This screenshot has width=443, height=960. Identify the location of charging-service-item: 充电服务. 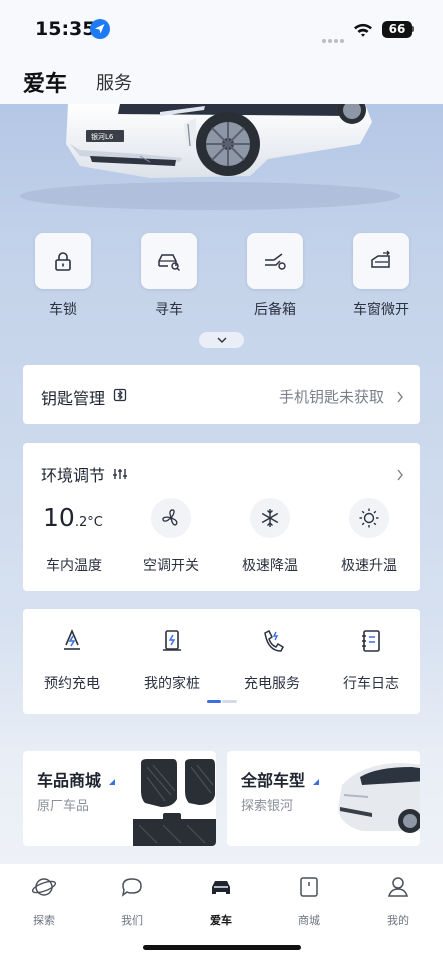
(272, 660).